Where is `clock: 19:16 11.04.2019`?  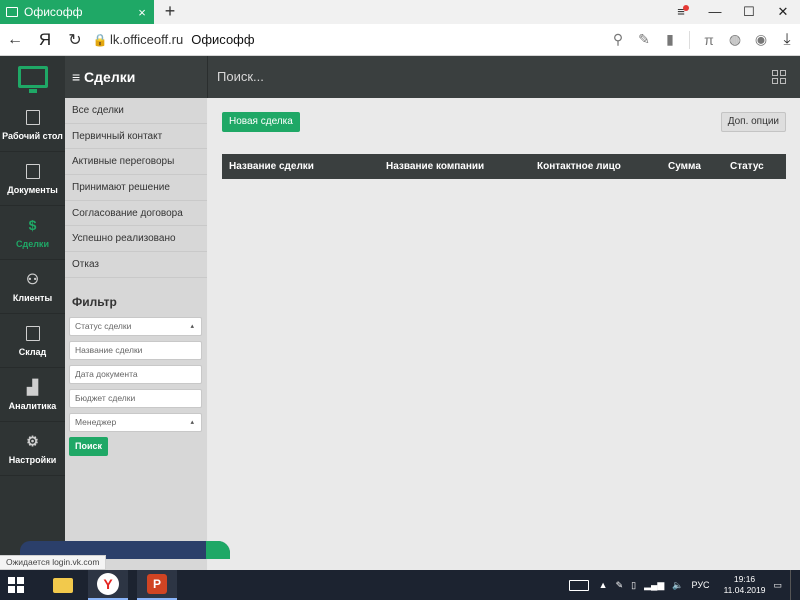 clock: 19:16 11.04.2019 is located at coordinates (745, 585).